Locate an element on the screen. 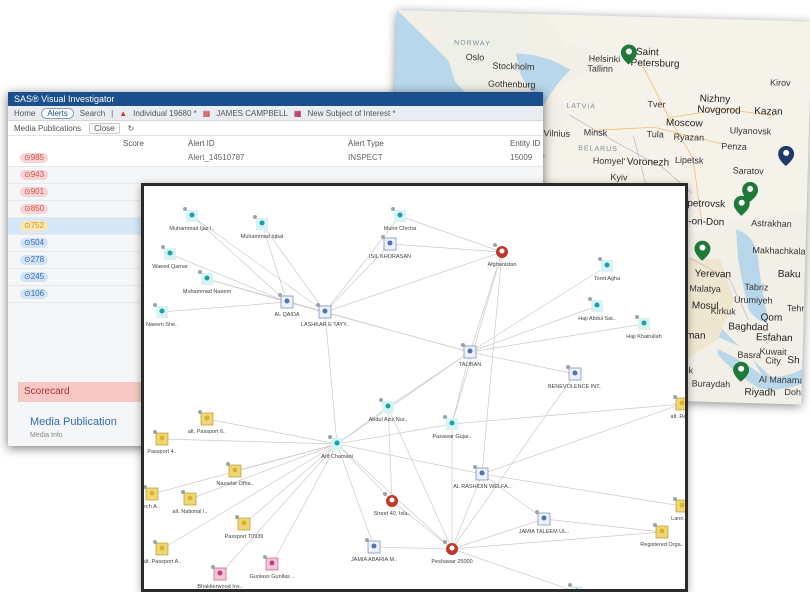 The width and height of the screenshot is (810, 592). map-city-label: Makhachkala is located at coordinates (779, 251).